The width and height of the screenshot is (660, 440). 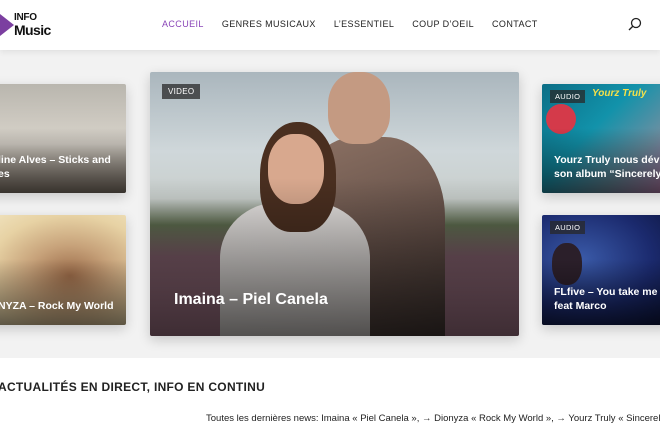 I want to click on logo-triangle, so click(x=7, y=25).